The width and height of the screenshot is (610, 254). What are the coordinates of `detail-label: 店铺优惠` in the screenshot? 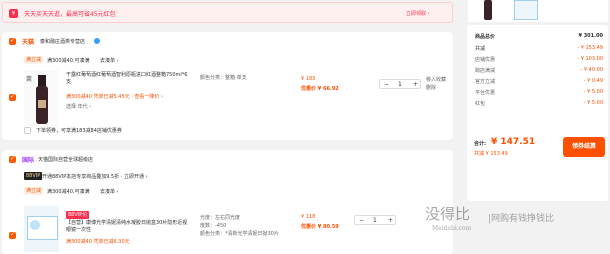 It's located at (485, 60).